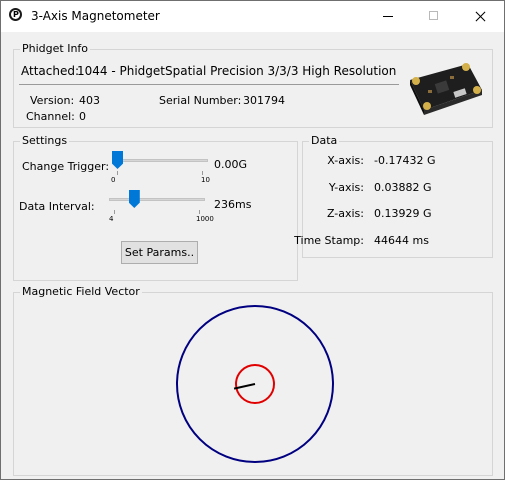  Describe the element at coordinates (117, 160) in the screenshot. I see `change-trigger-thumb` at that location.